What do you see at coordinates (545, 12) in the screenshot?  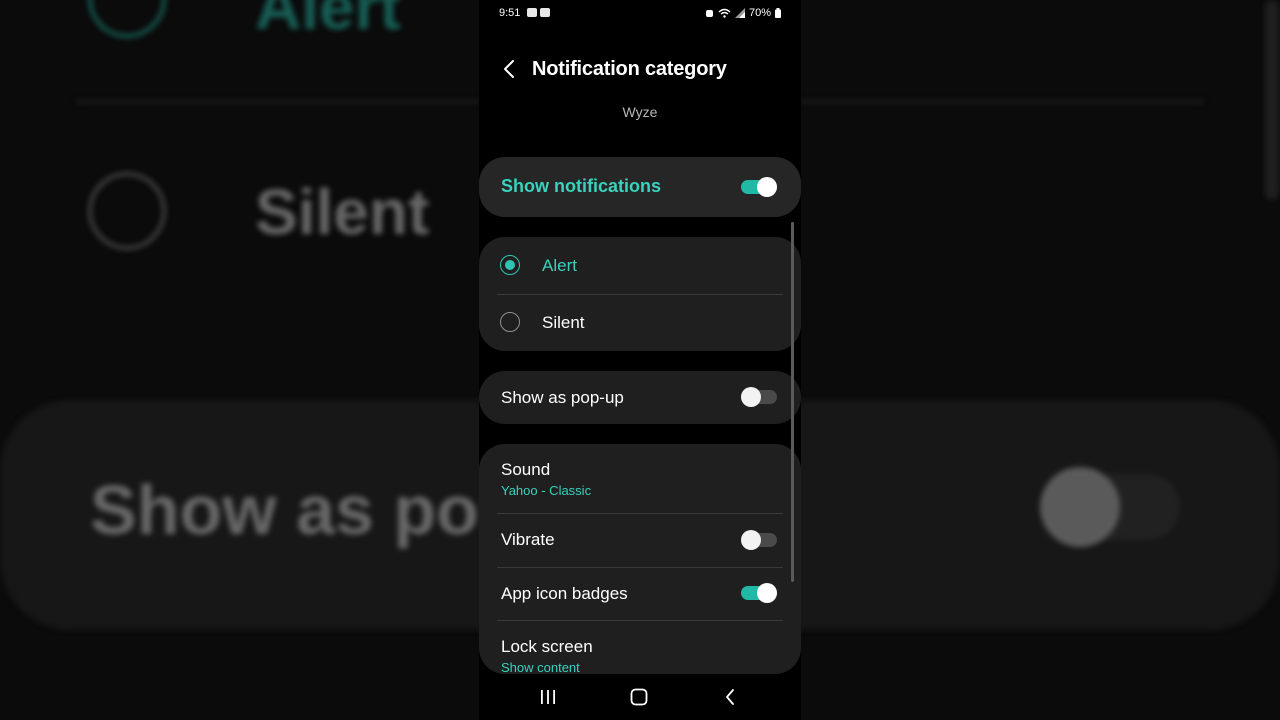 I see `app-notification-icon` at bounding box center [545, 12].